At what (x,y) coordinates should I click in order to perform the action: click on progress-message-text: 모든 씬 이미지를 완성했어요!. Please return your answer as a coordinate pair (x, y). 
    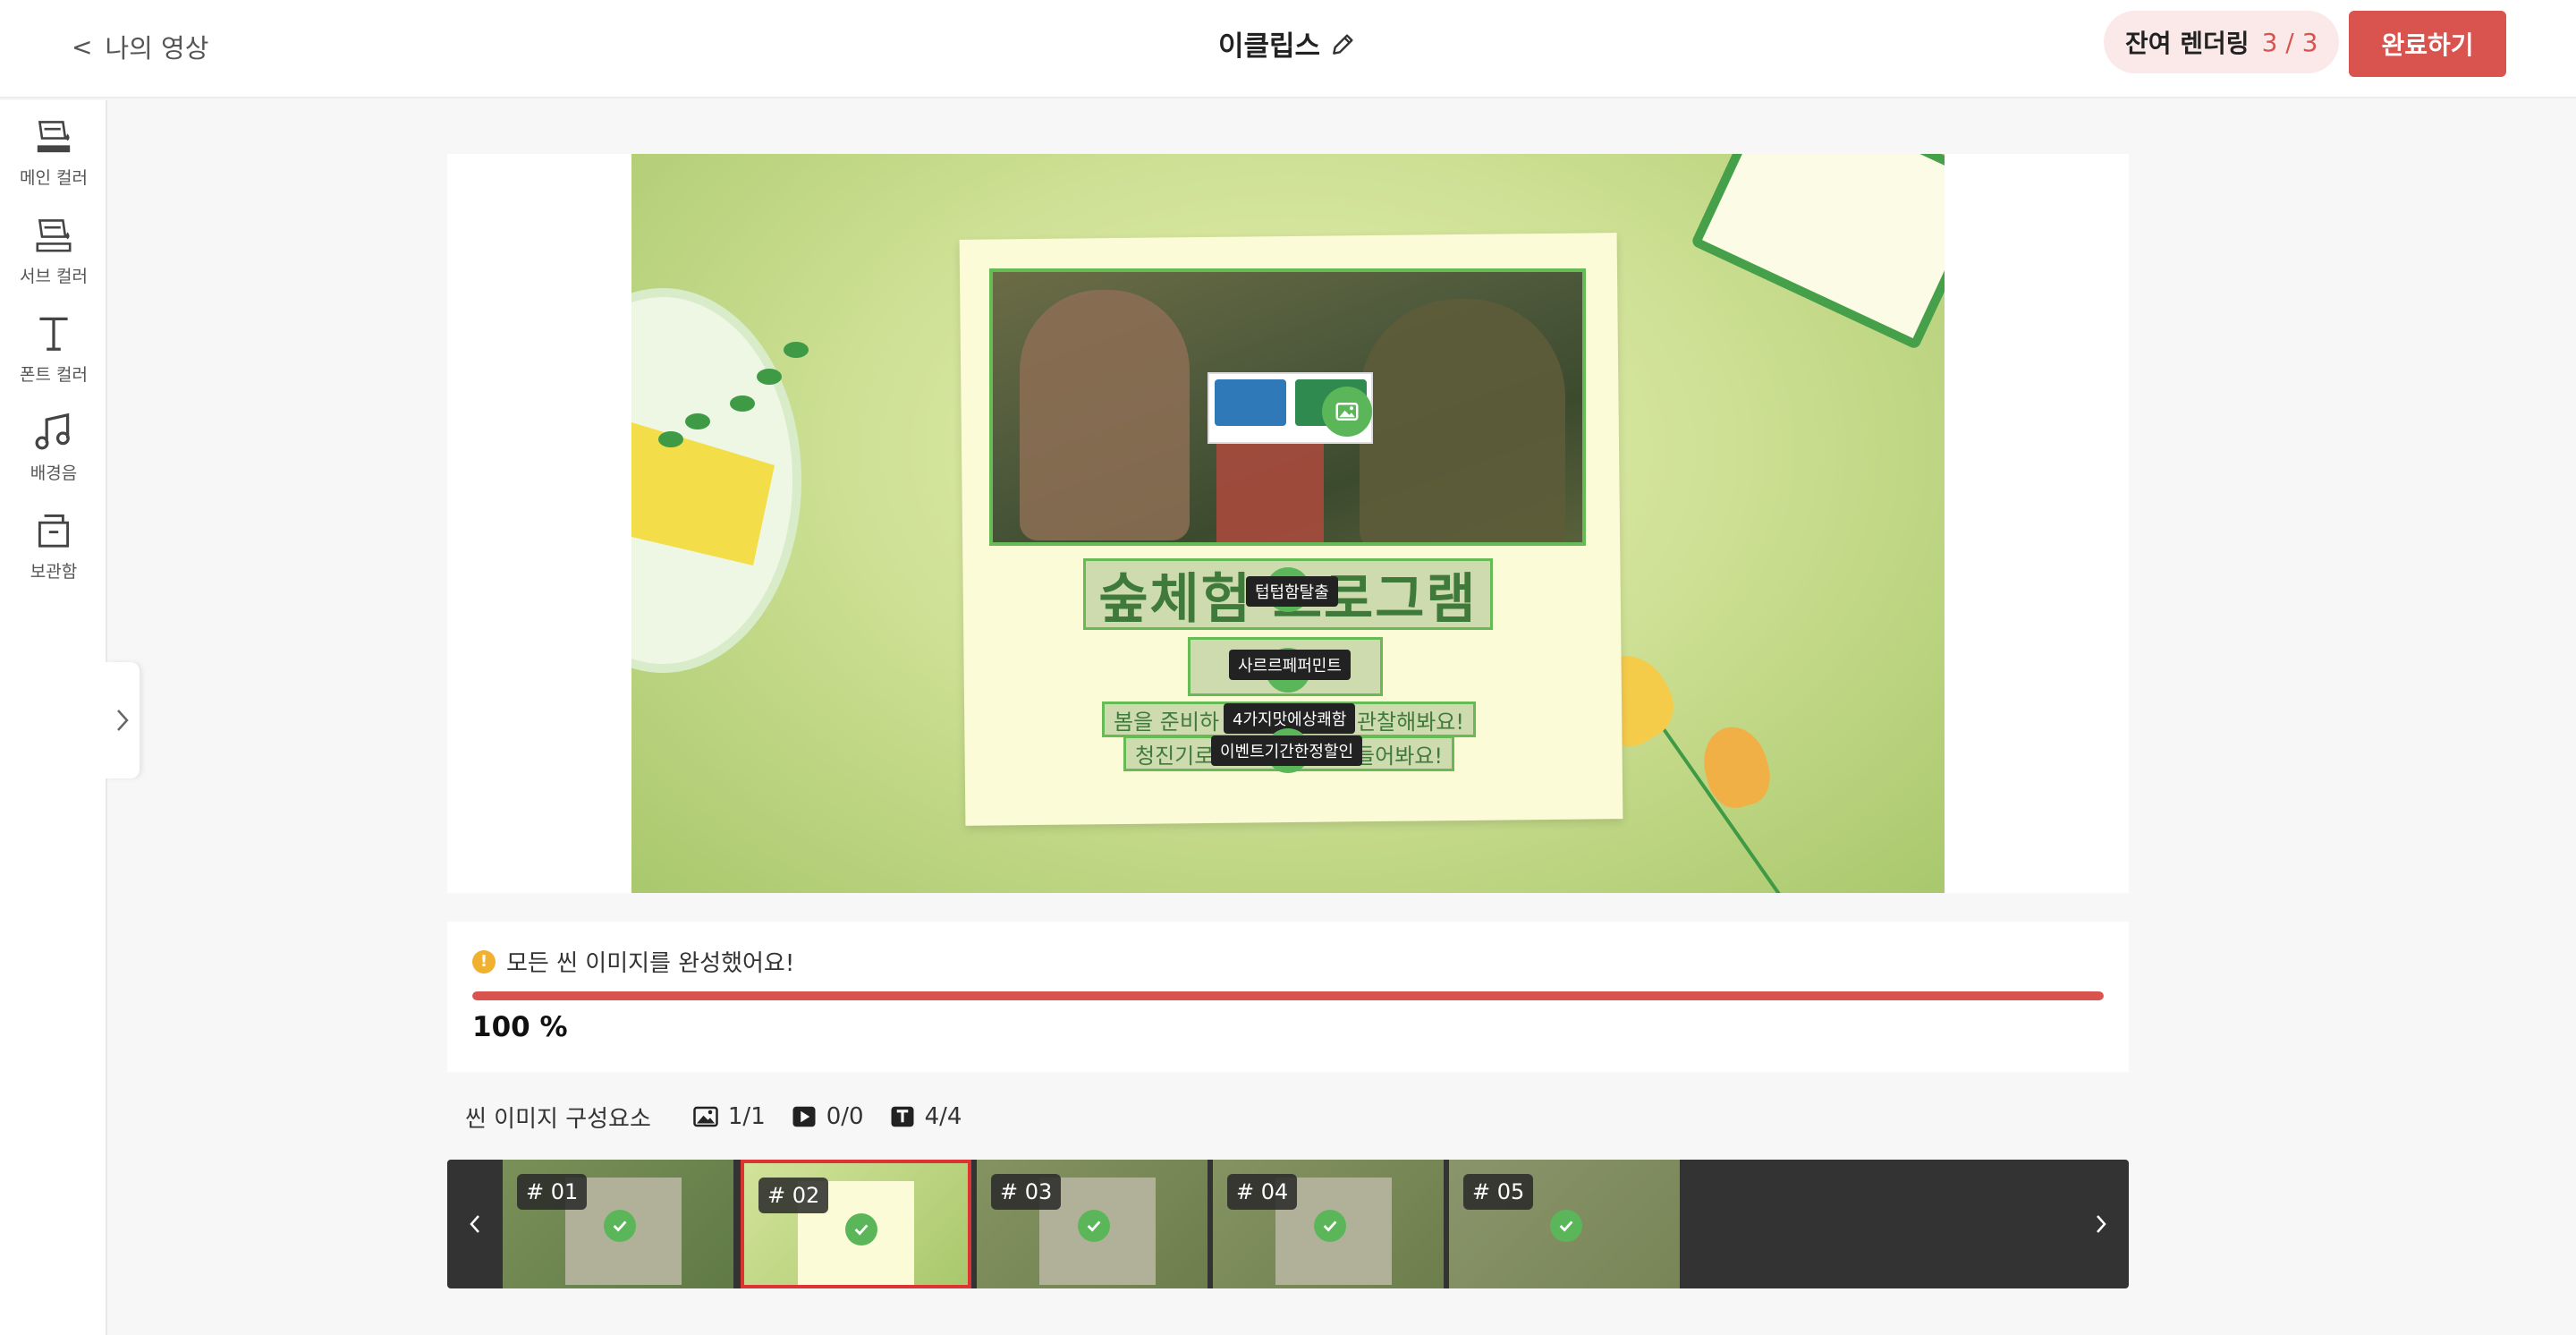
    Looking at the image, I should click on (650, 963).